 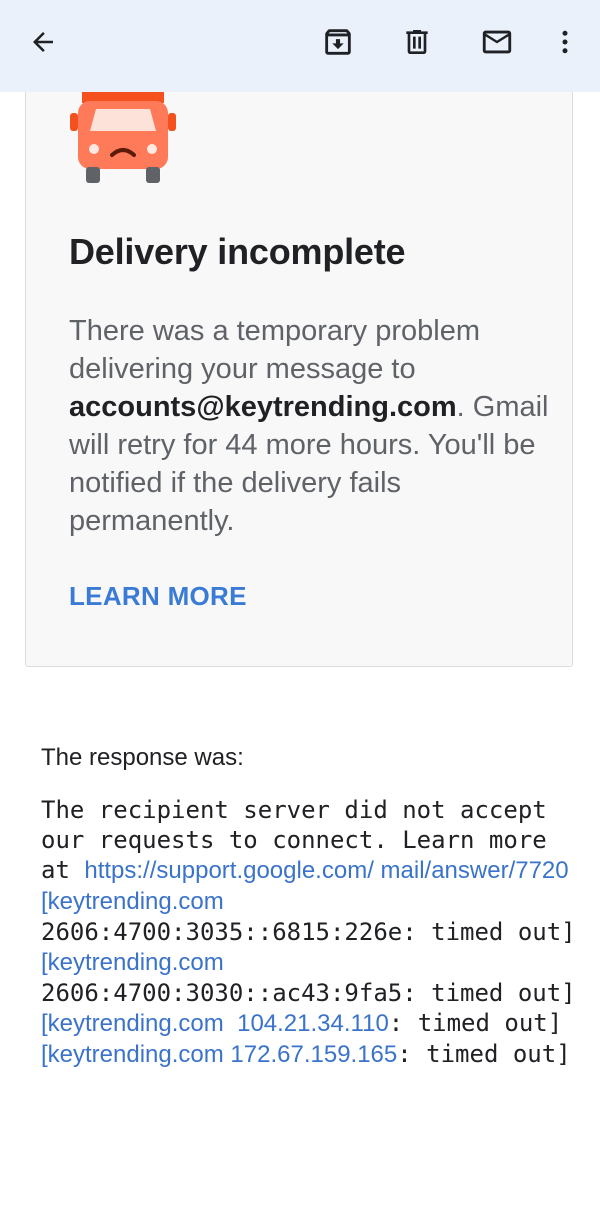 What do you see at coordinates (237, 251) in the screenshot?
I see `card-title: Delivery incomplete` at bounding box center [237, 251].